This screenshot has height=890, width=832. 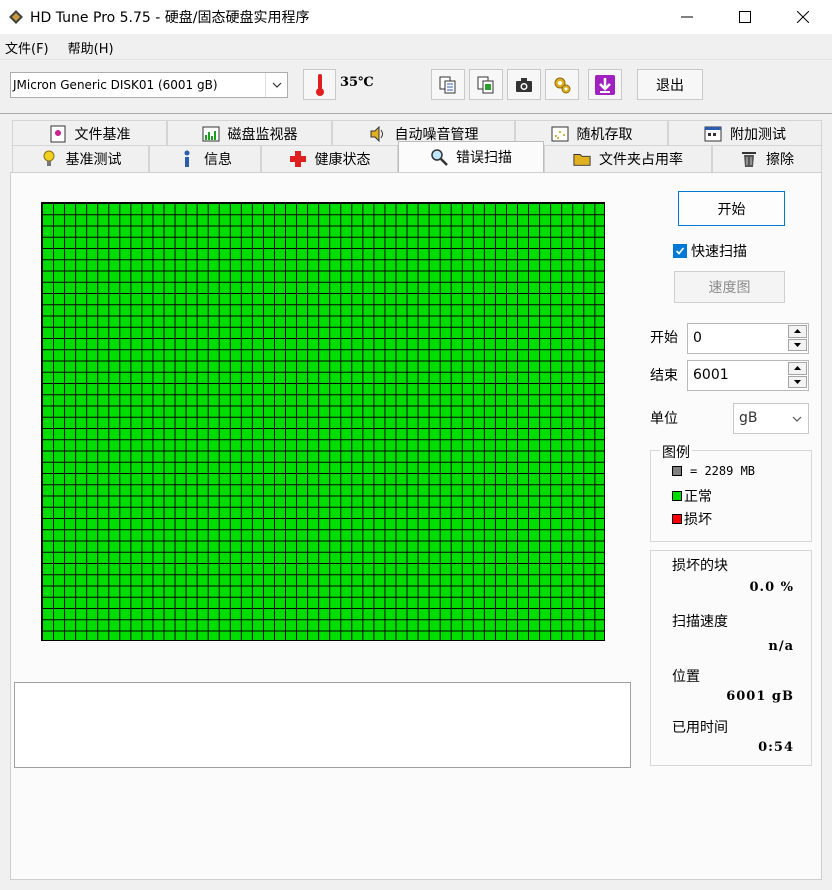 What do you see at coordinates (719, 252) in the screenshot?
I see `quick-scan-label: 快速扫描` at bounding box center [719, 252].